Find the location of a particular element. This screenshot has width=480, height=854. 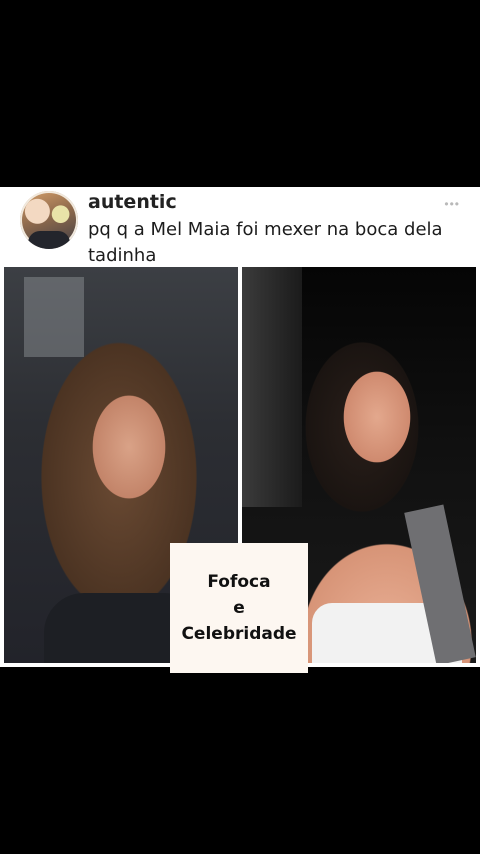

watermark-line-1: Fofoca is located at coordinates (239, 582).